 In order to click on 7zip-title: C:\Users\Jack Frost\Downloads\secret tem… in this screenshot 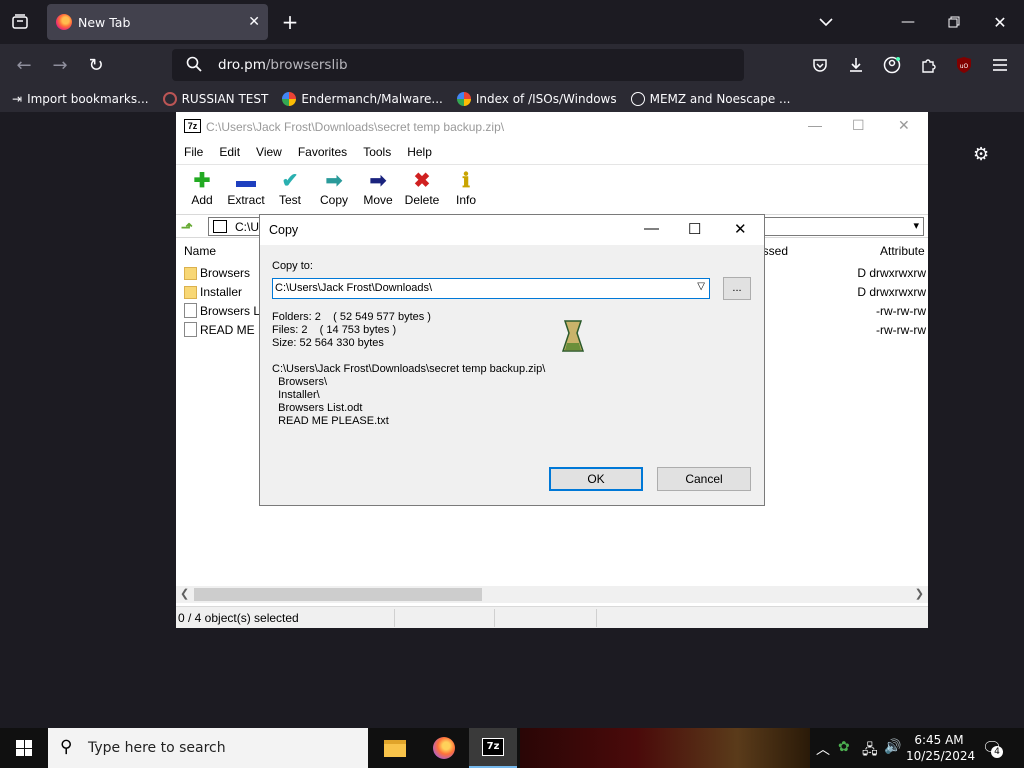, I will do `click(355, 127)`.